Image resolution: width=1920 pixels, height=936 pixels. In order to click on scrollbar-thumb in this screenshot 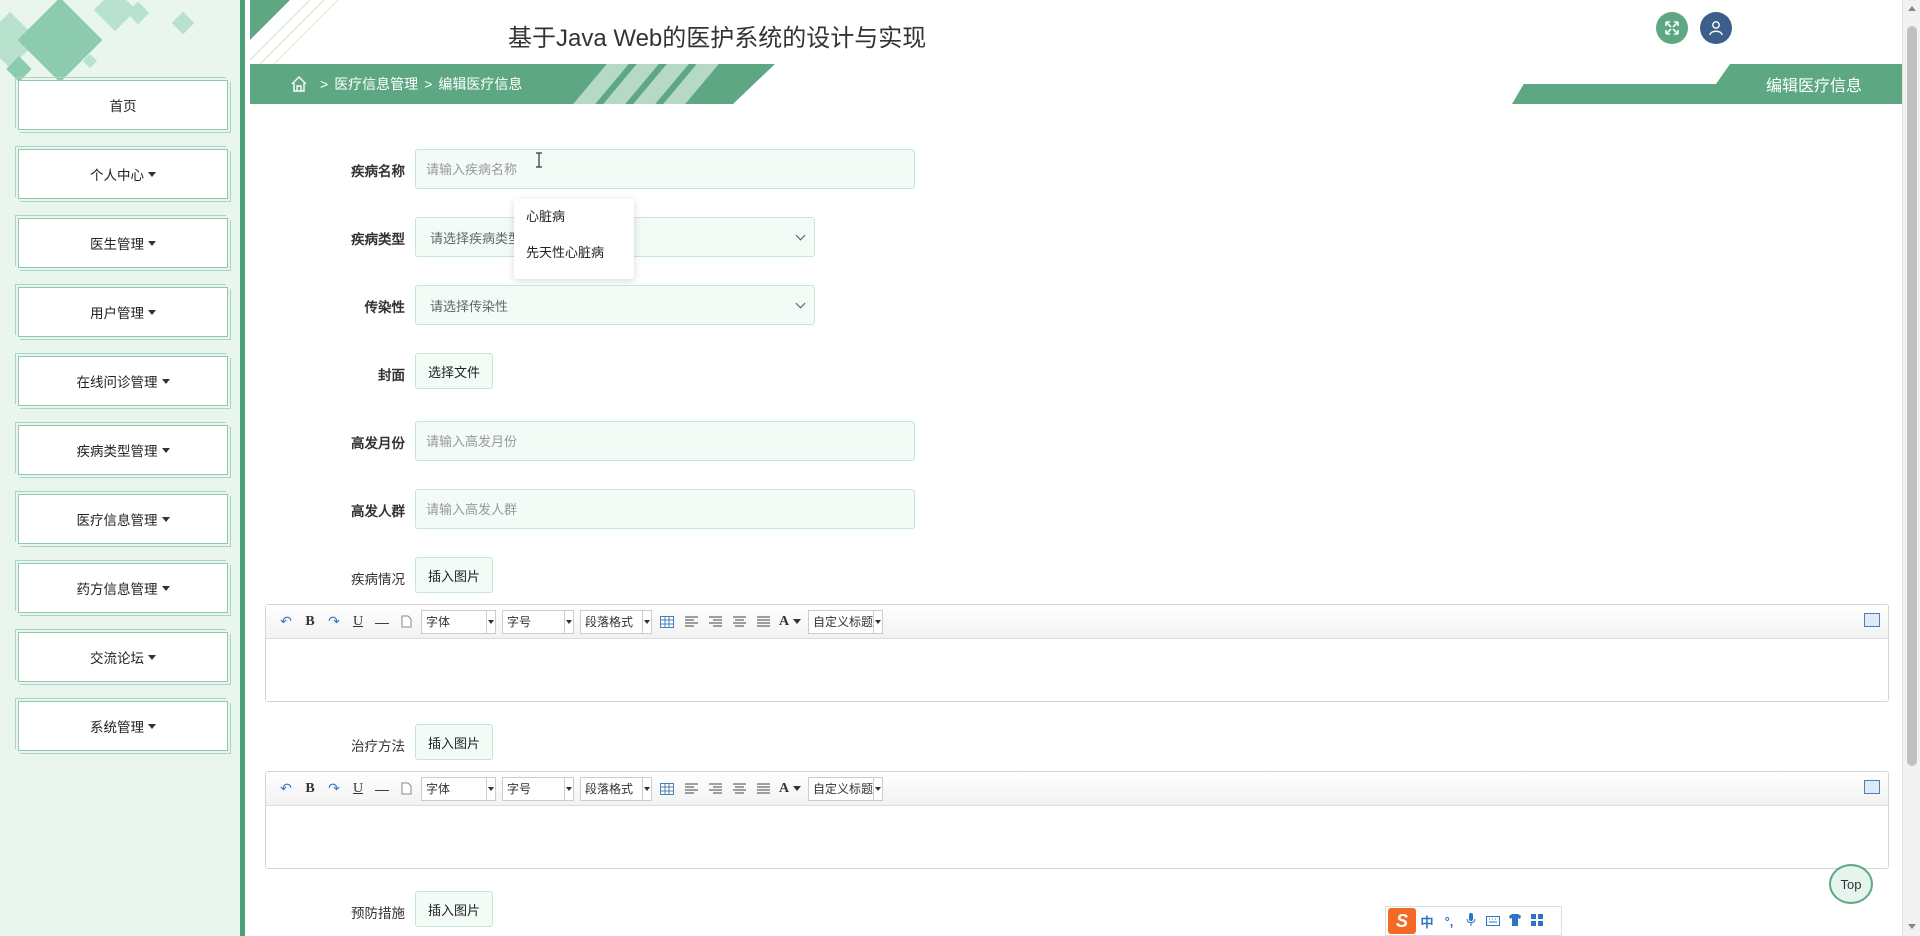, I will do `click(1912, 396)`.